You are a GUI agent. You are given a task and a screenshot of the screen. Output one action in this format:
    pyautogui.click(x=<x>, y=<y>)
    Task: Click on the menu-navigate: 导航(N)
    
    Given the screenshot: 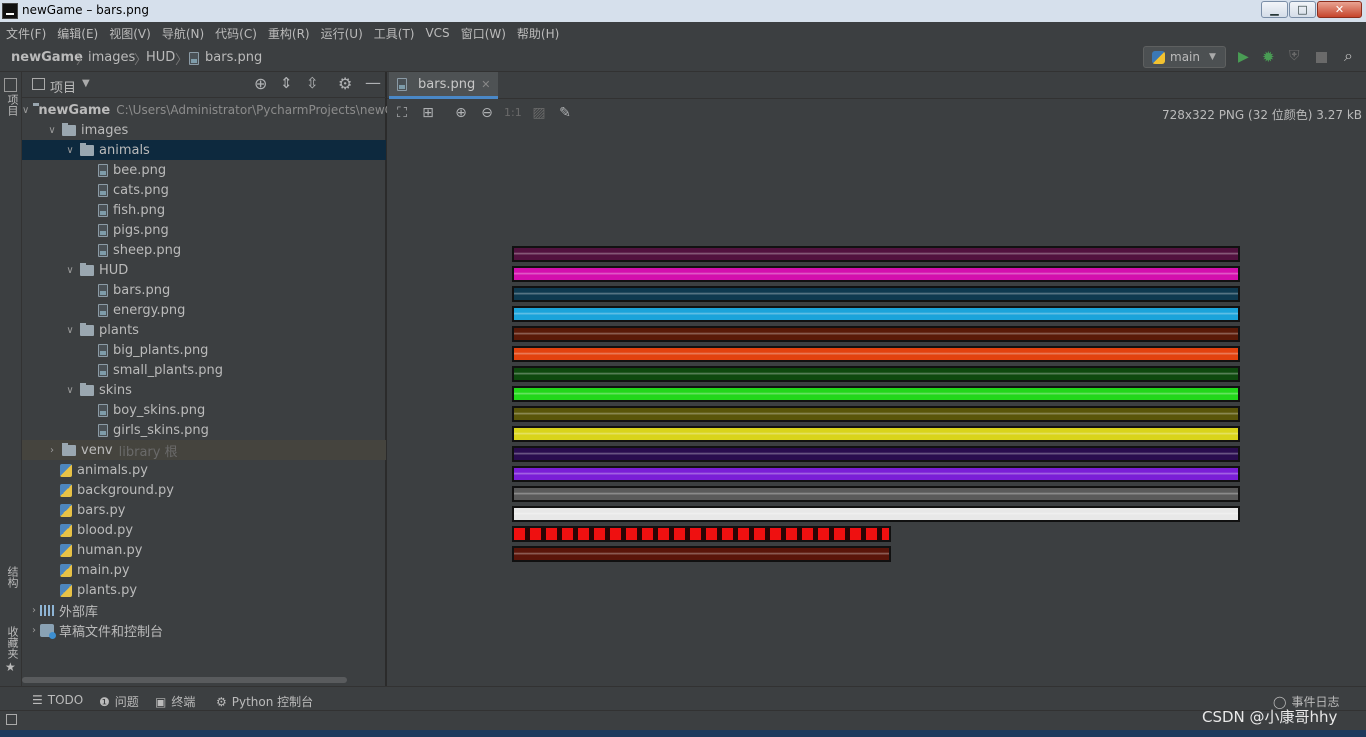 What is the action you would take?
    pyautogui.click(x=183, y=33)
    